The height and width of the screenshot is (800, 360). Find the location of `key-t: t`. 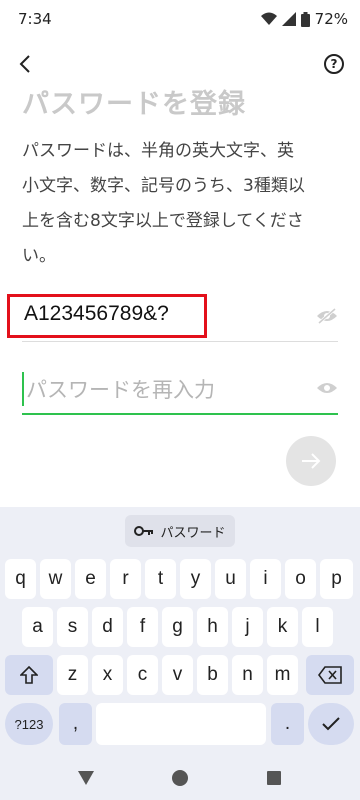

key-t: t is located at coordinates (160, 579).